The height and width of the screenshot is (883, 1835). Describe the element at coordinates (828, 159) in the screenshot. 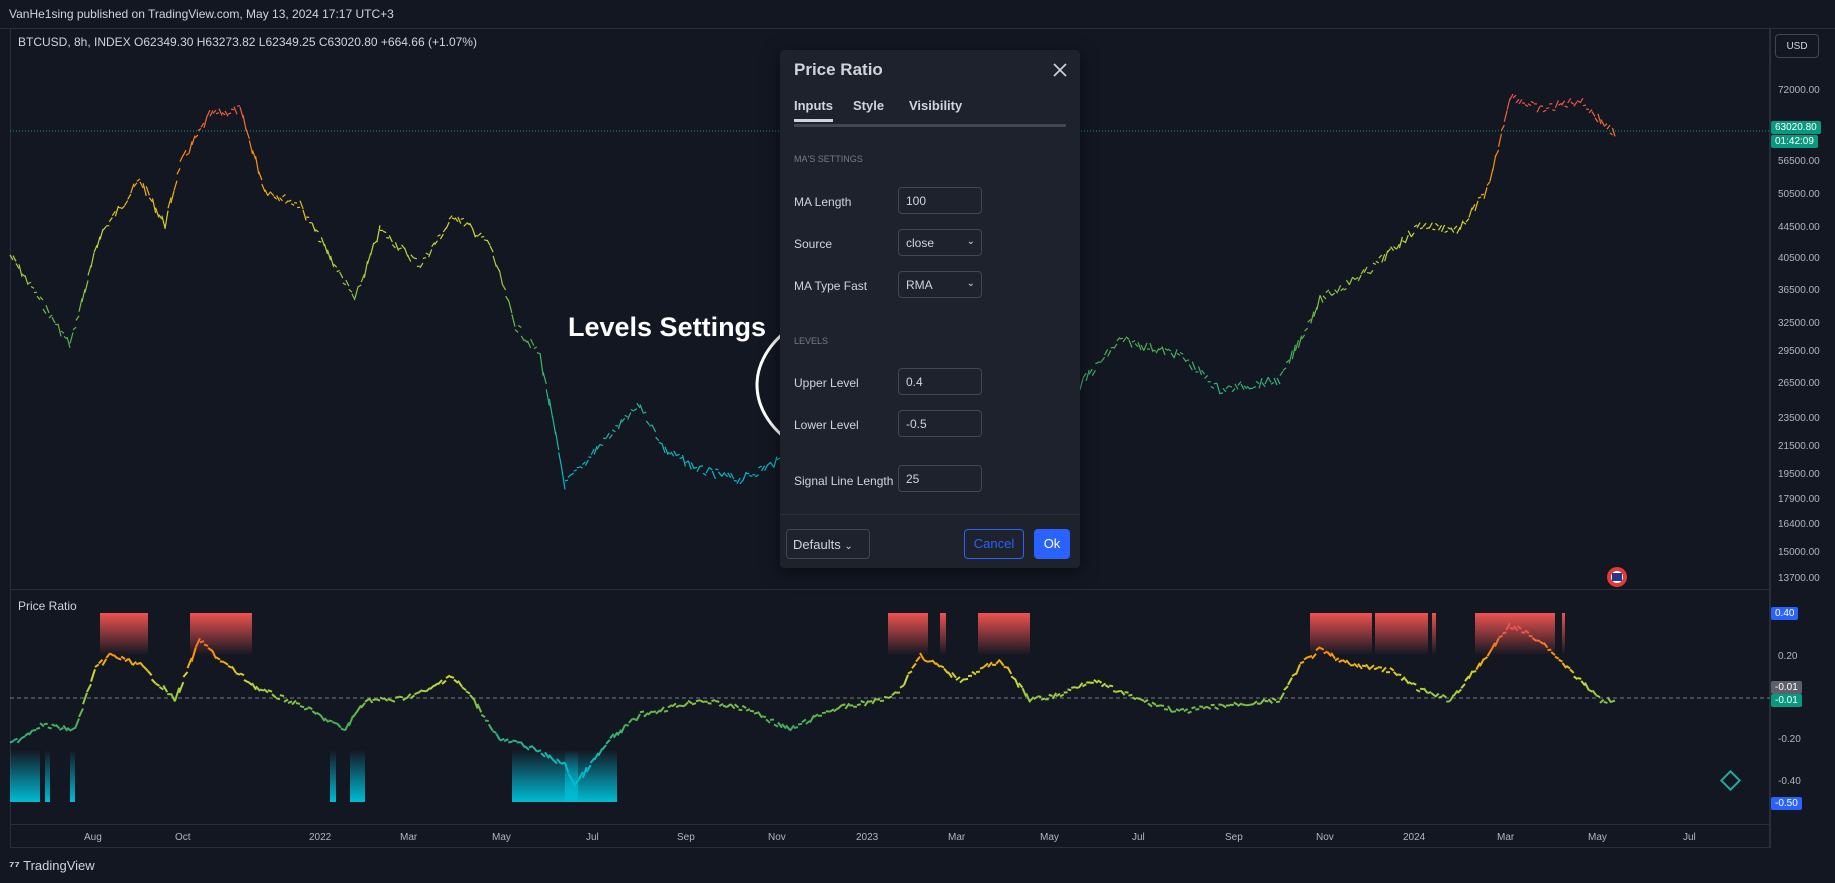

I see `section-ma-settings: MA'S SETTINGS` at that location.